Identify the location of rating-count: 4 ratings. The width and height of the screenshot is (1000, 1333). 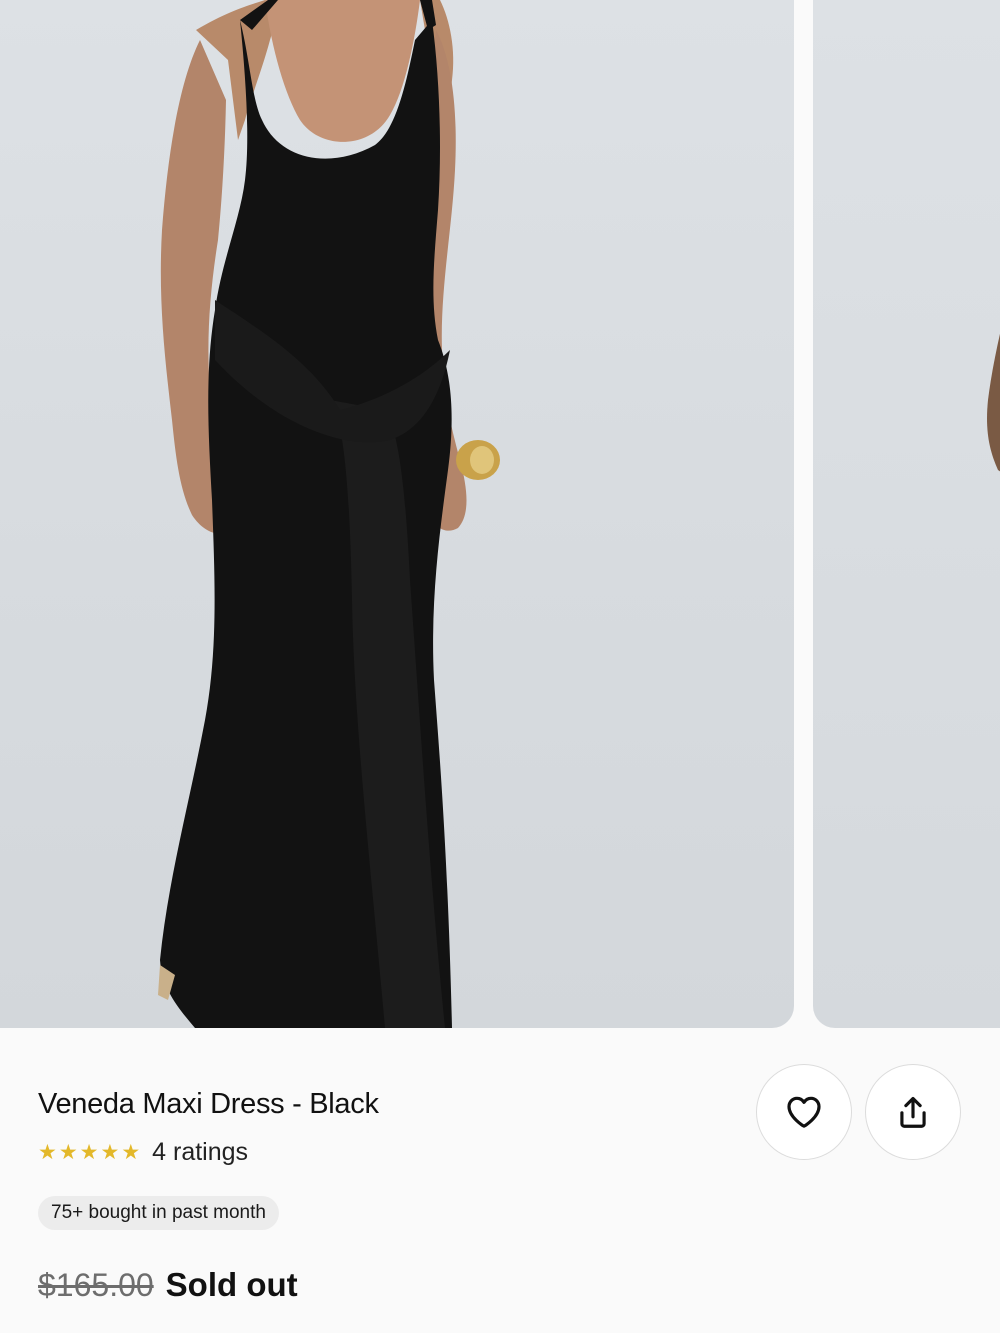
(200, 1152).